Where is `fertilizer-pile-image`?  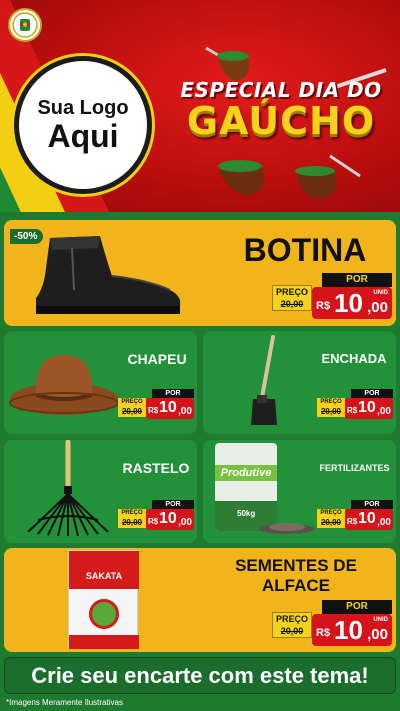 fertilizer-pile-image is located at coordinates (287, 528).